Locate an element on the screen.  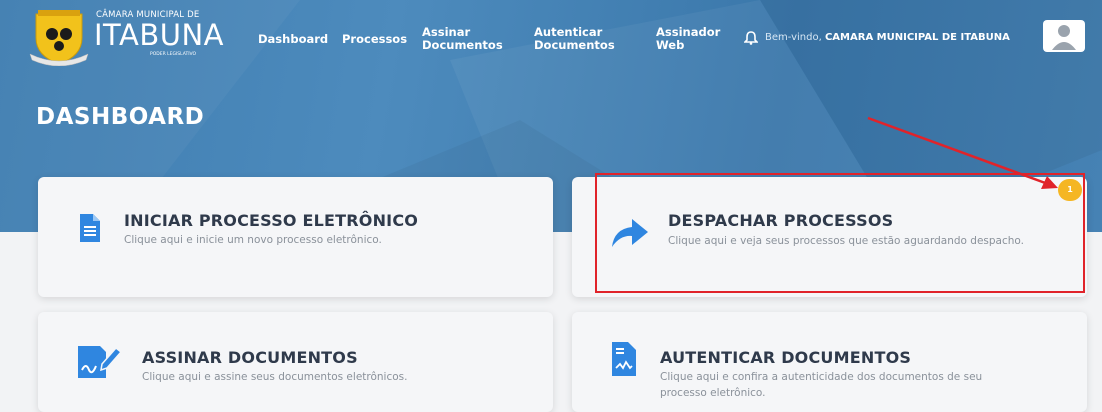
bell-icon is located at coordinates (751, 38).